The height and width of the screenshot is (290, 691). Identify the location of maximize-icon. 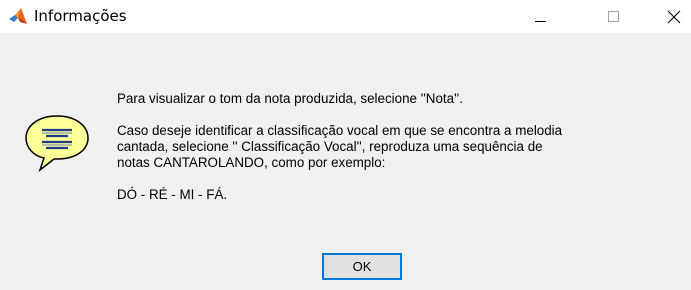
(613, 16).